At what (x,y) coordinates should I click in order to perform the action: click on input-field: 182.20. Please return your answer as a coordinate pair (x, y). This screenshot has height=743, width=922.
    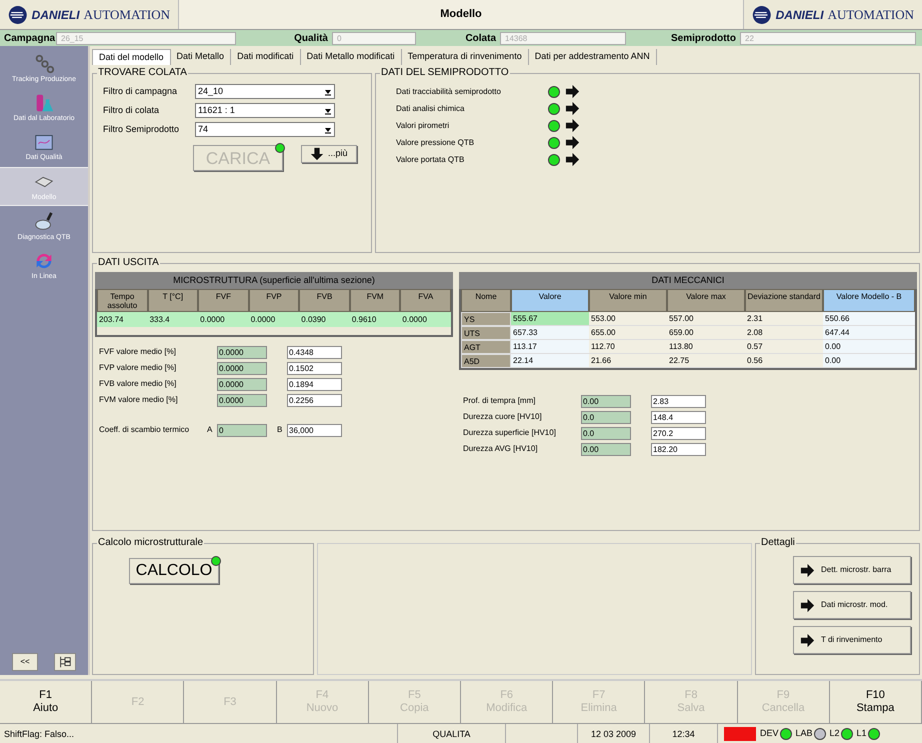
    Looking at the image, I should click on (678, 449).